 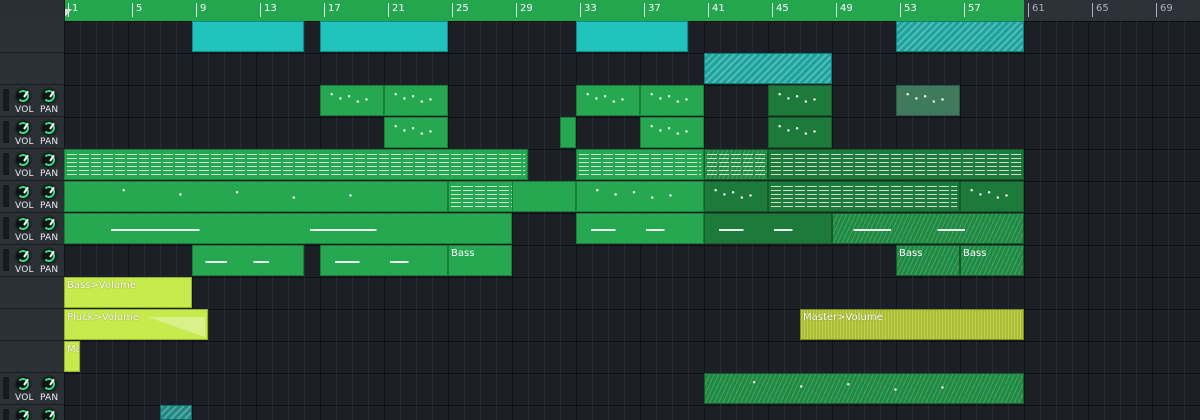 What do you see at coordinates (176, 326) in the screenshot?
I see `automation-ramp` at bounding box center [176, 326].